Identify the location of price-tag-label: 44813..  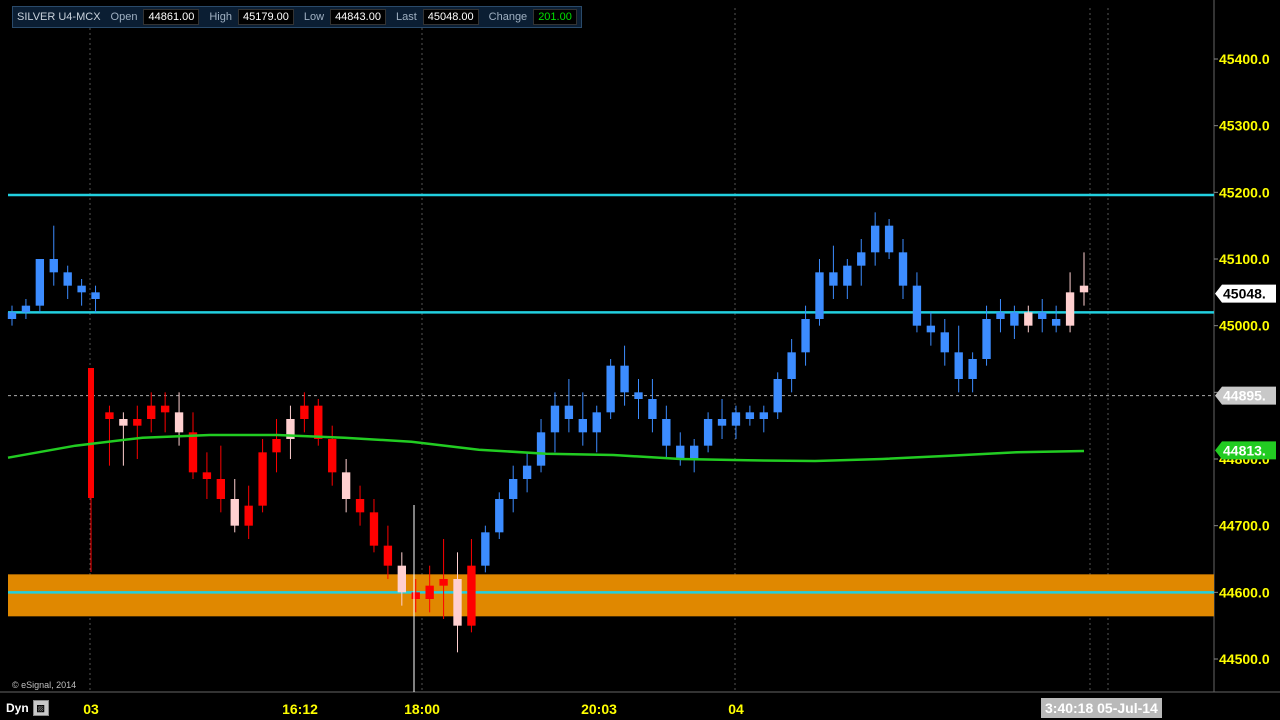
(1244, 450).